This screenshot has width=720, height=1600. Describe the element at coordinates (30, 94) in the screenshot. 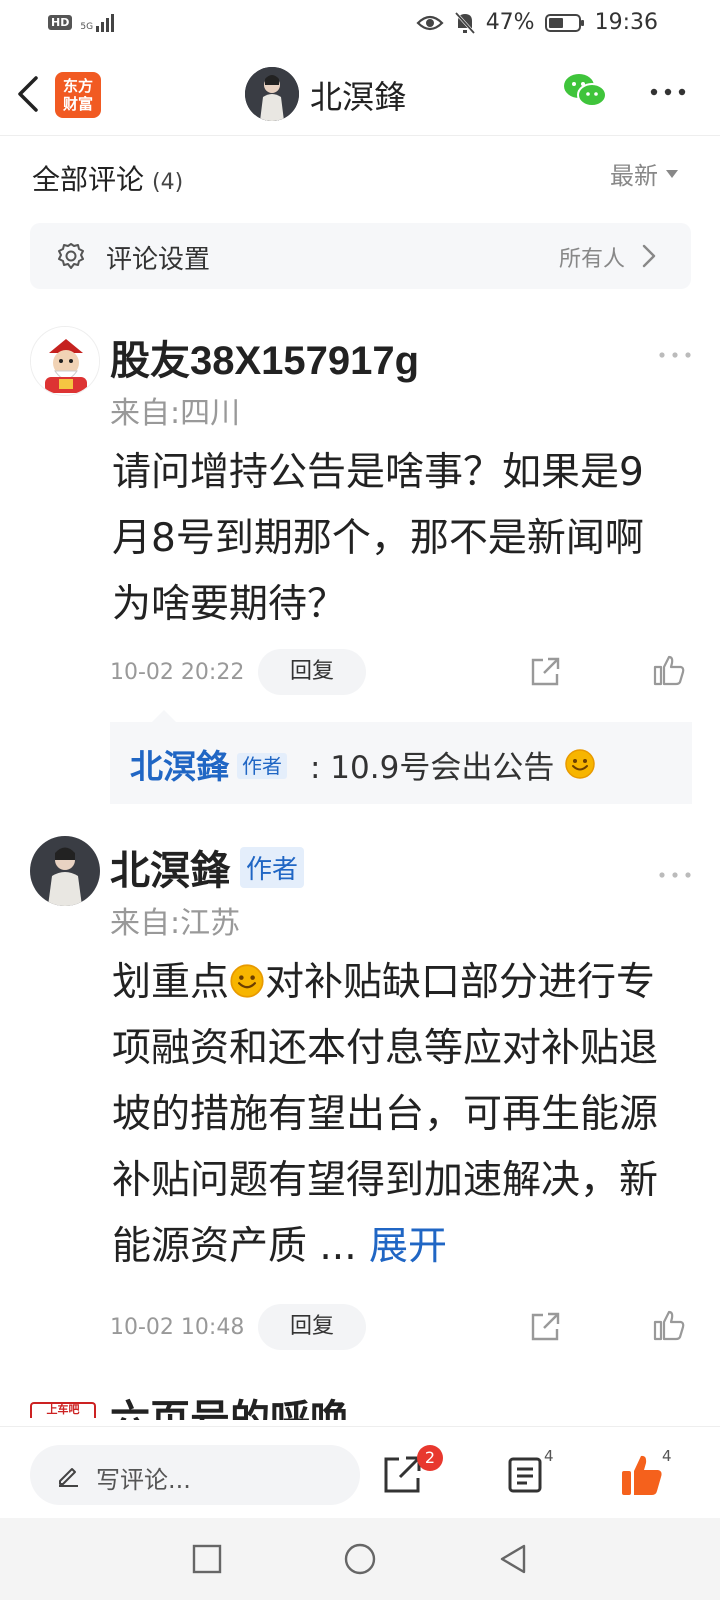

I see `back-icon` at that location.